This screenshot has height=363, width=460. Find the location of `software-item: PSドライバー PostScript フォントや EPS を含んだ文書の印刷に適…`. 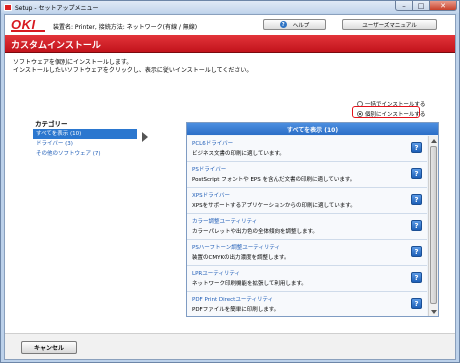

software-item: PSドライバー PostScript フォントや EPS を含んだ文書の印刷に適… is located at coordinates (307, 175).